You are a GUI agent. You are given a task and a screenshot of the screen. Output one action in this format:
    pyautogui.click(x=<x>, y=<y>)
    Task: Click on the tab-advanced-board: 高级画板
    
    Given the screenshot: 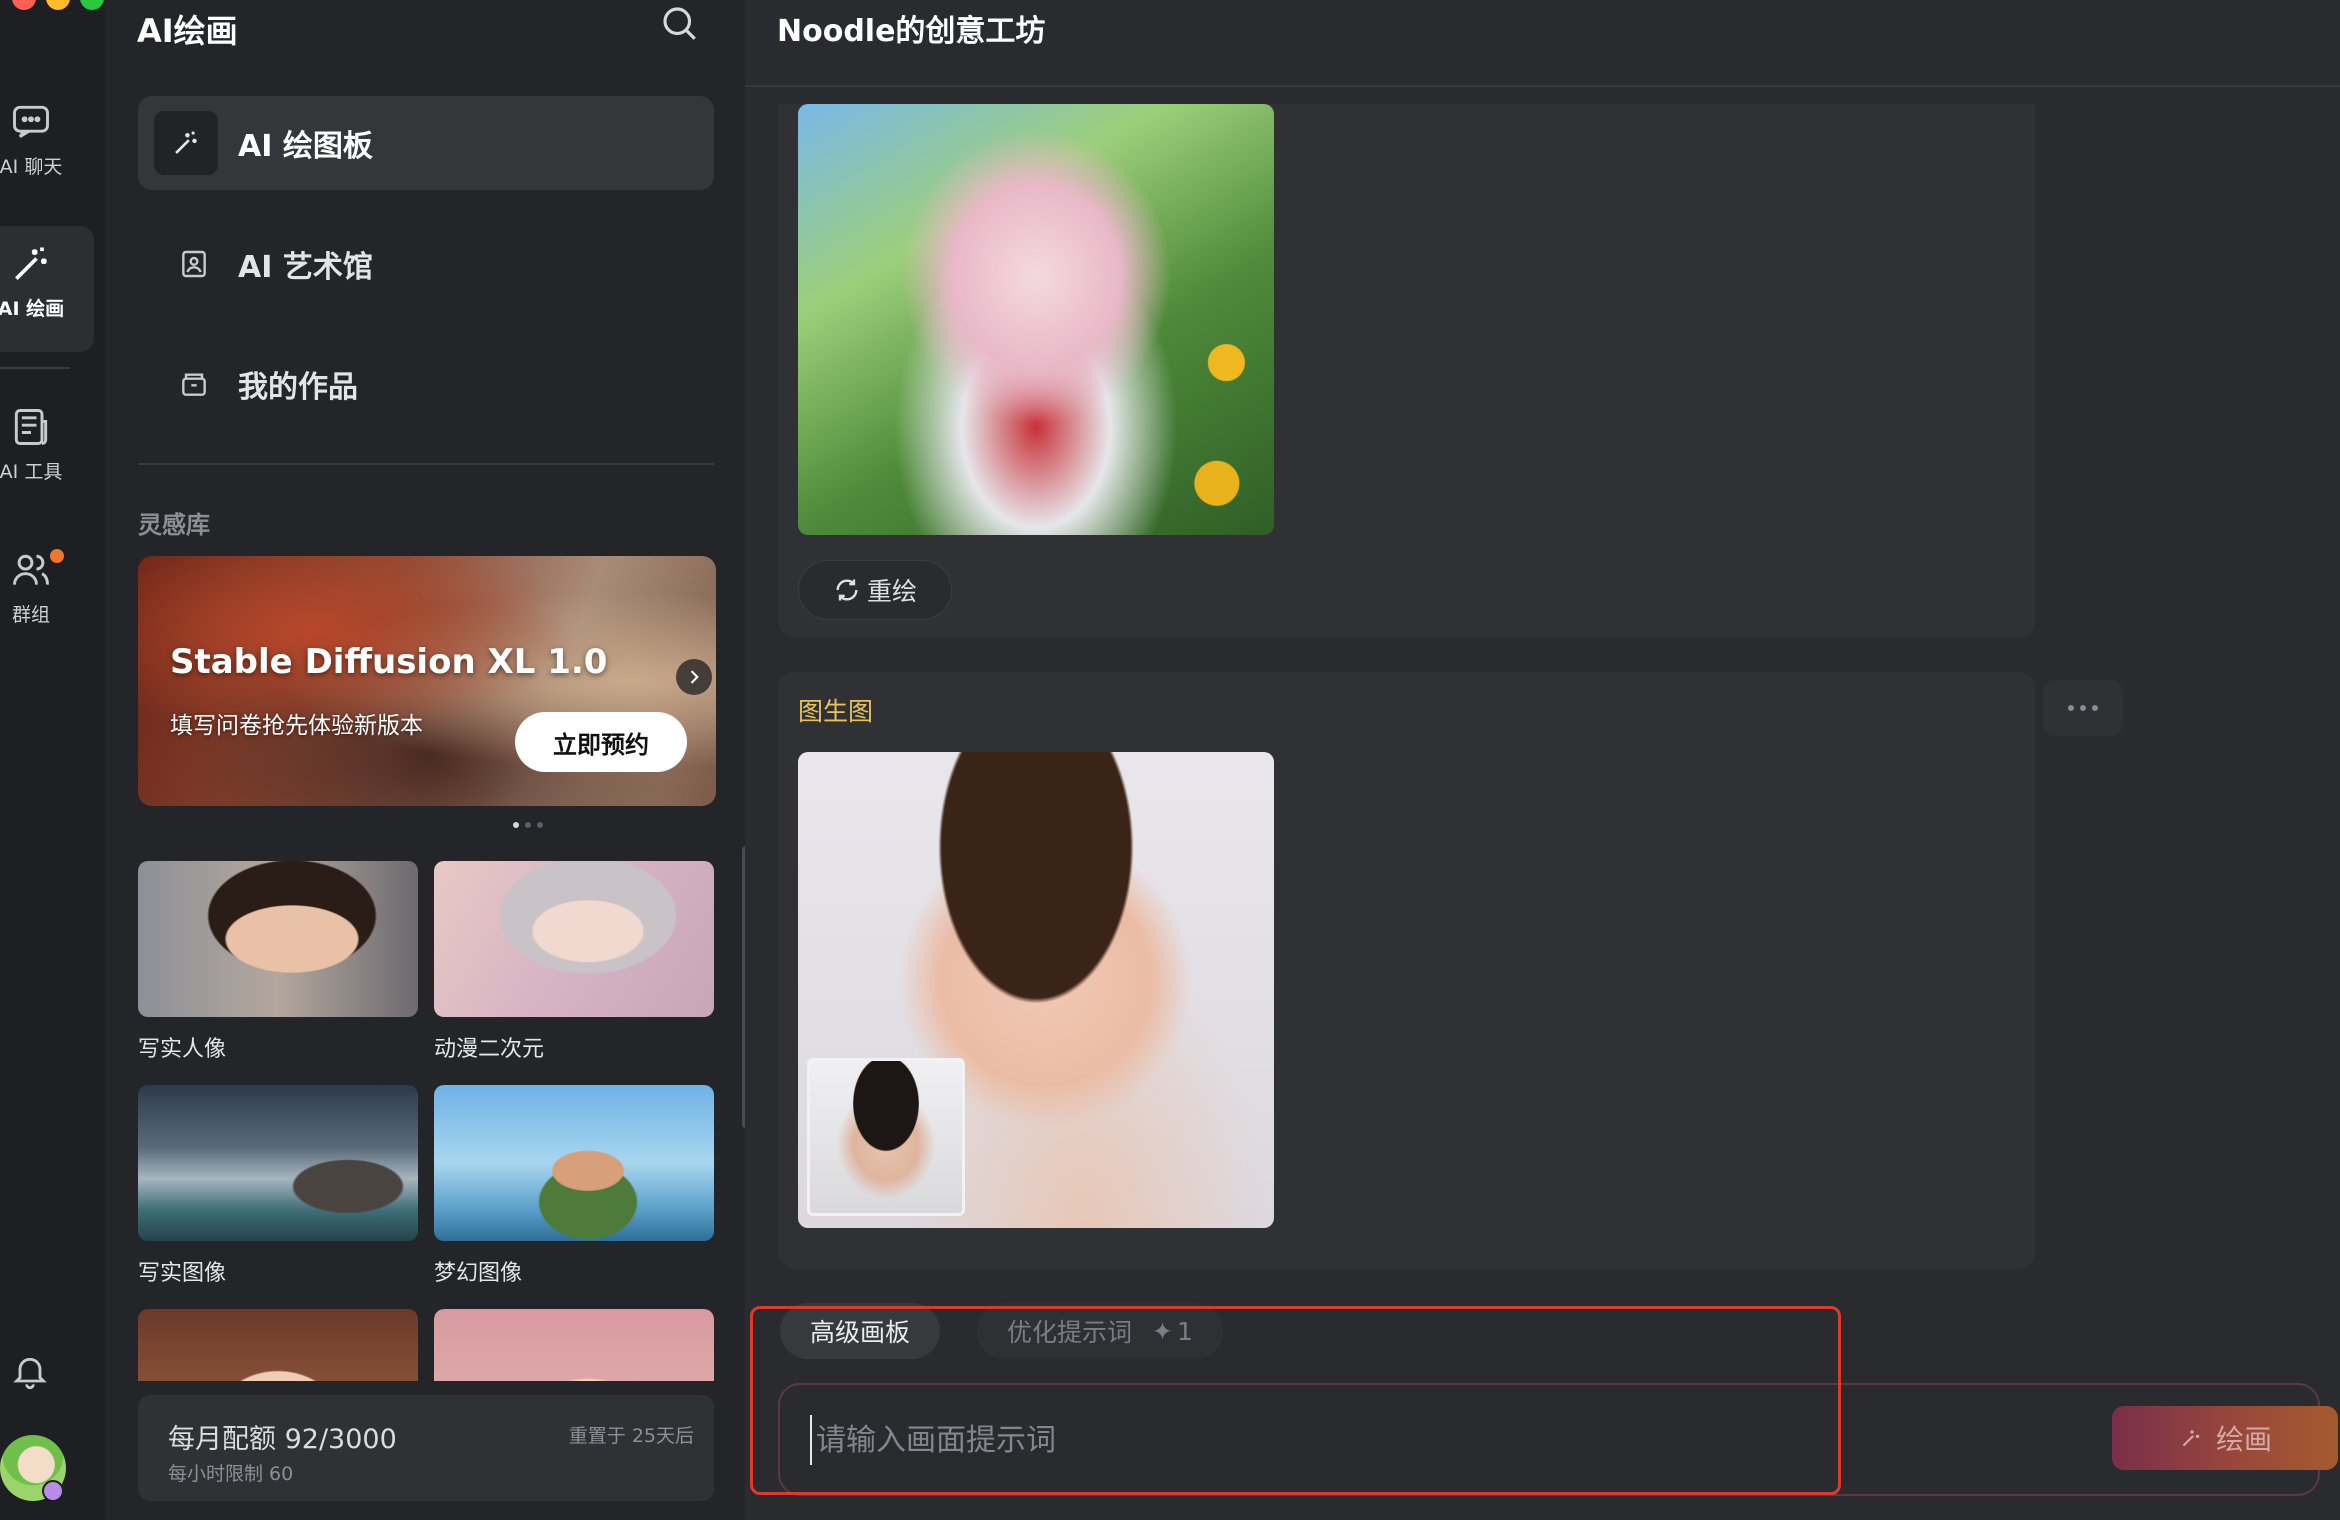 What is the action you would take?
    pyautogui.click(x=860, y=1331)
    